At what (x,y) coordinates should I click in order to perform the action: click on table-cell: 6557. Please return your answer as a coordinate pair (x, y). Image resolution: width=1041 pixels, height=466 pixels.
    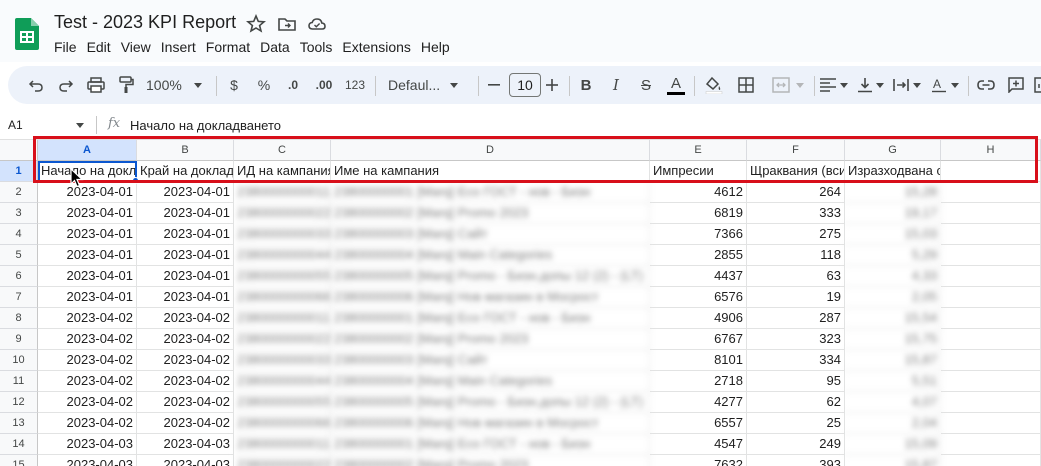
    Looking at the image, I should click on (698, 423).